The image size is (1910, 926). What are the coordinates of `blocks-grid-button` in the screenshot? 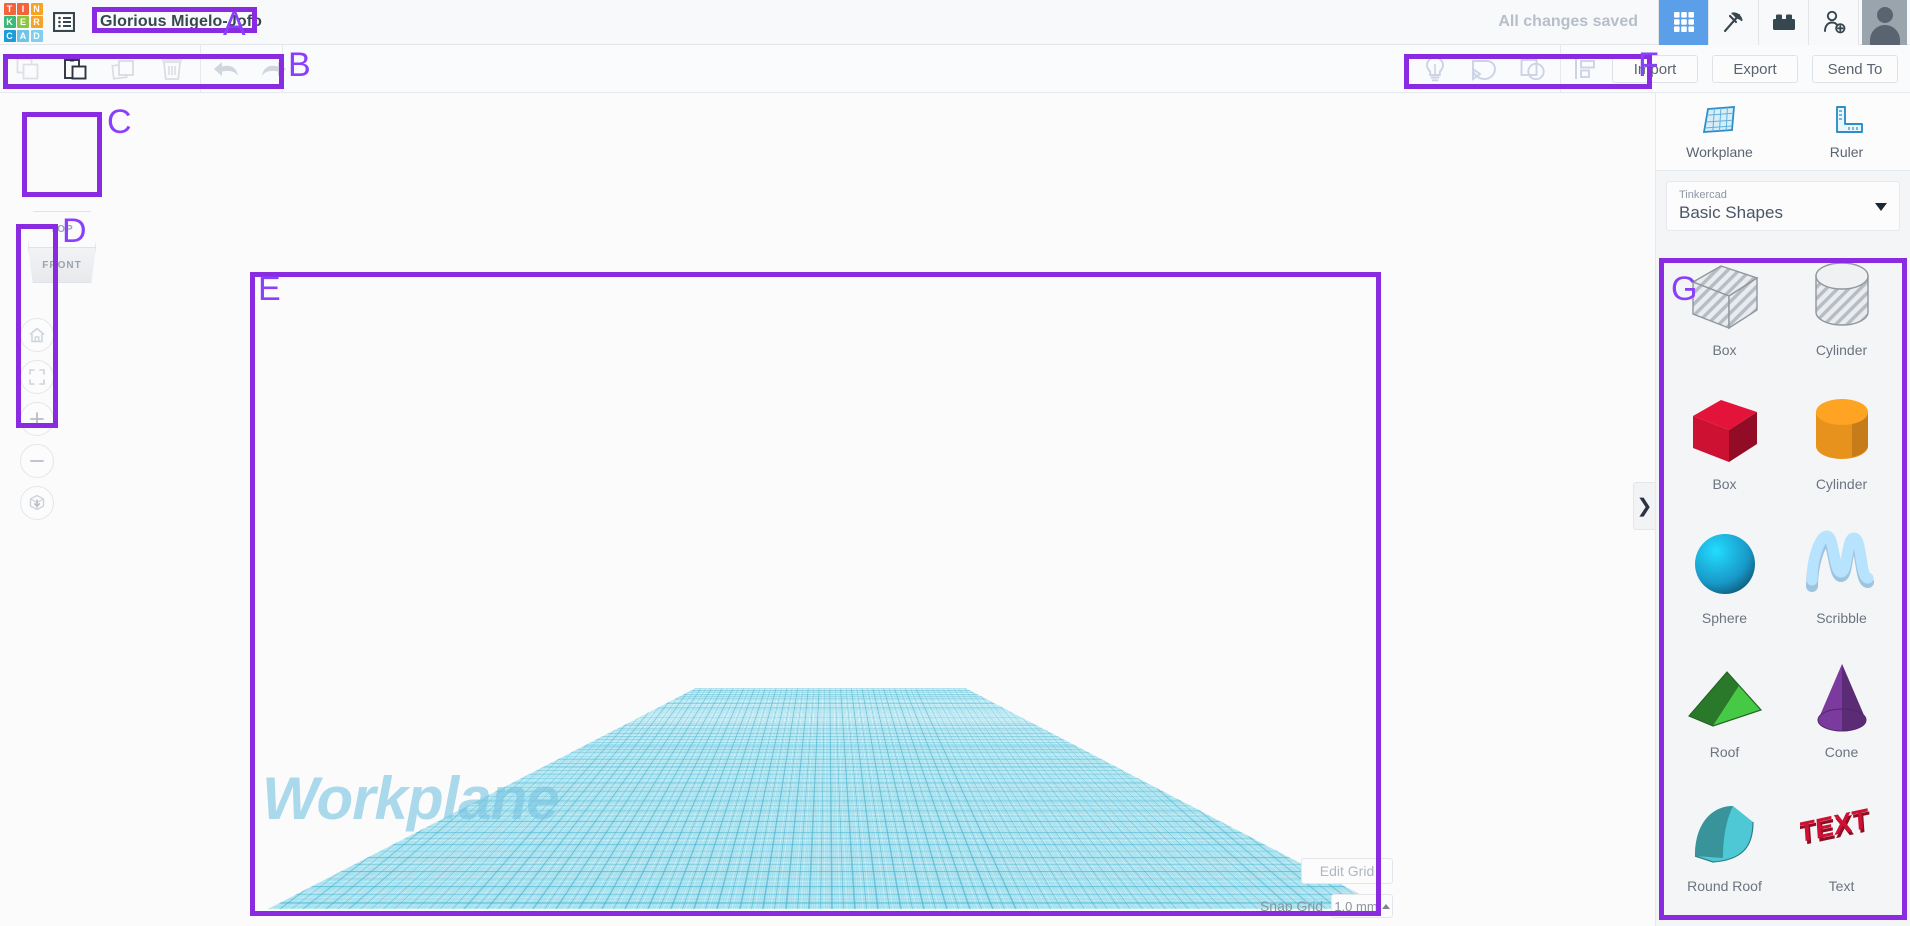 It's located at (1683, 22).